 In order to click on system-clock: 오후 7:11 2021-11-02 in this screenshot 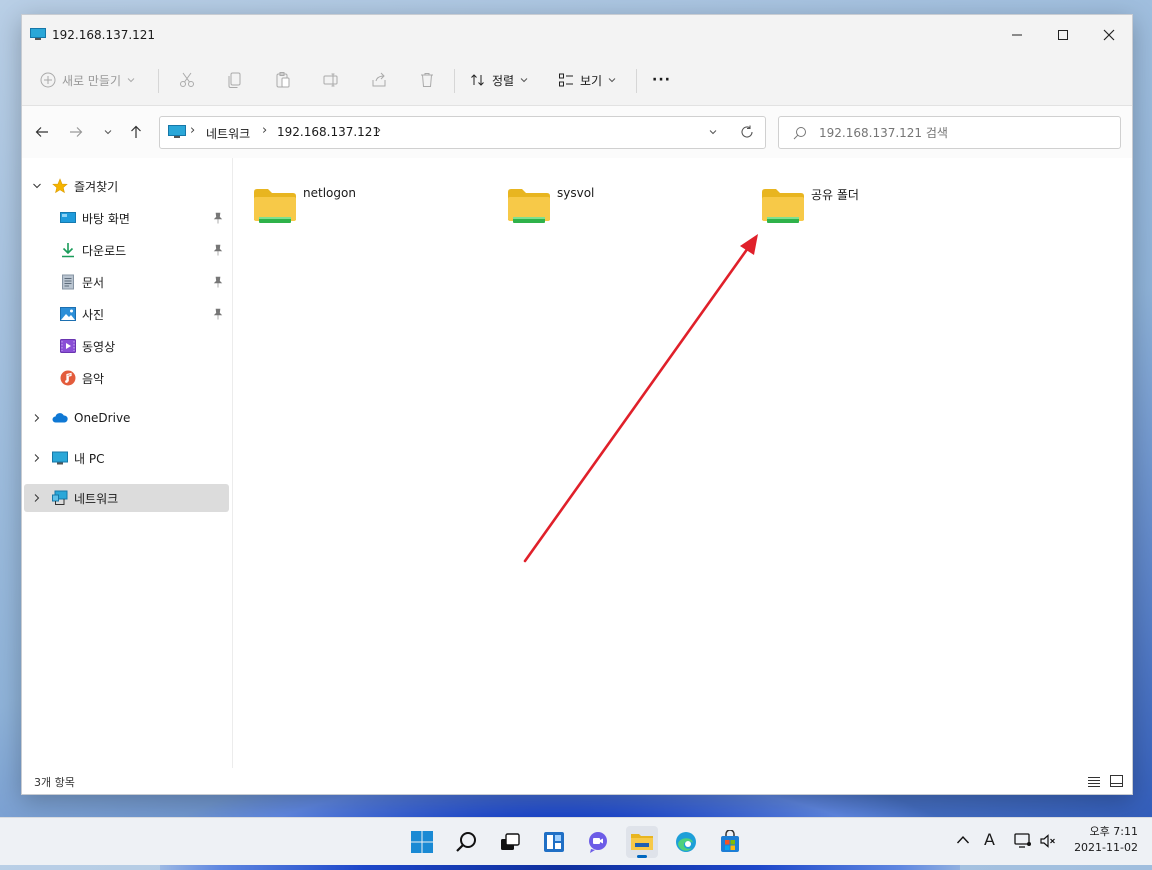, I will do `click(1106, 840)`.